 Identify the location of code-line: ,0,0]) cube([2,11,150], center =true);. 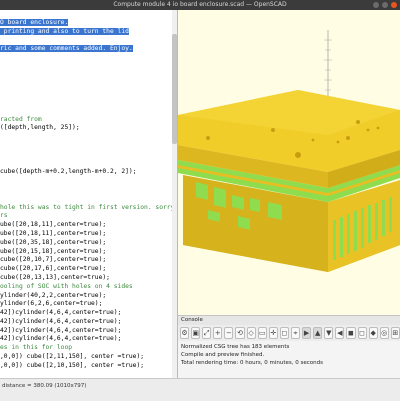
(88, 357).